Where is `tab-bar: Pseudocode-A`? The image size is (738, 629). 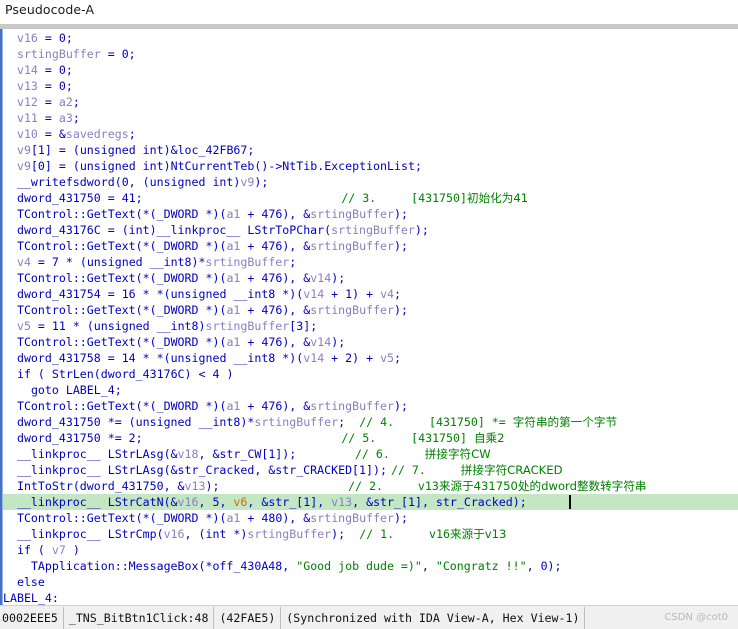
tab-bar: Pseudocode-A is located at coordinates (369, 12).